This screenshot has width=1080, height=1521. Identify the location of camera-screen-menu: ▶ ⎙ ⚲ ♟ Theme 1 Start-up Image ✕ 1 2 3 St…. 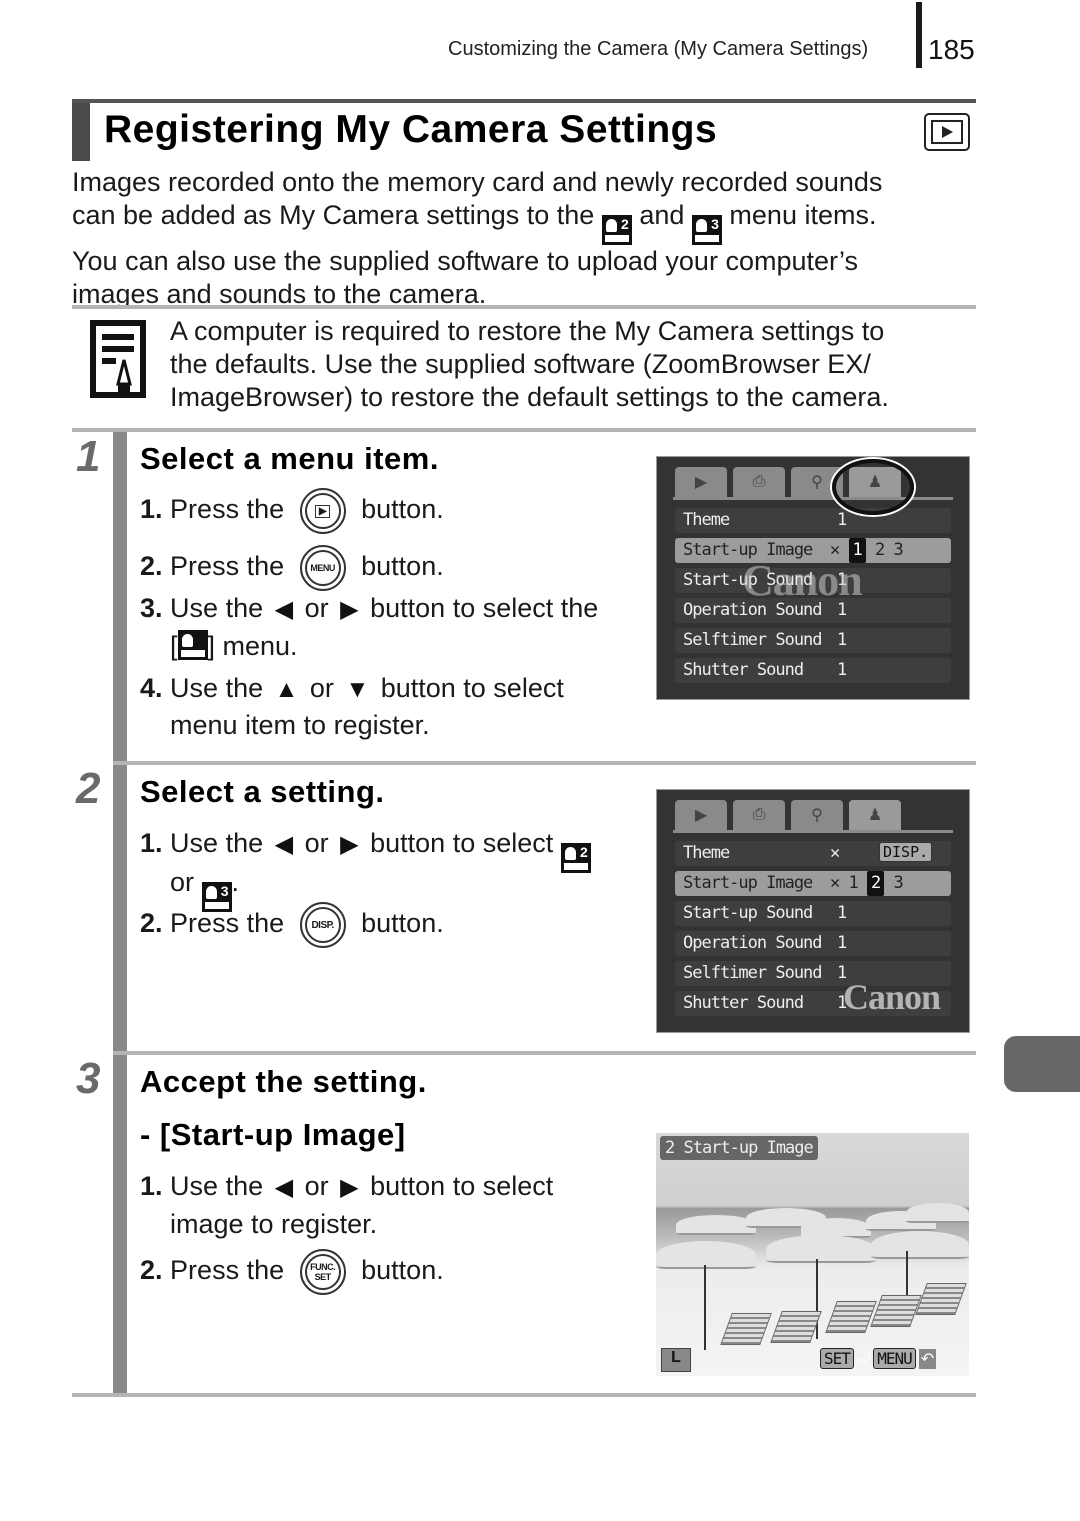
(813, 578).